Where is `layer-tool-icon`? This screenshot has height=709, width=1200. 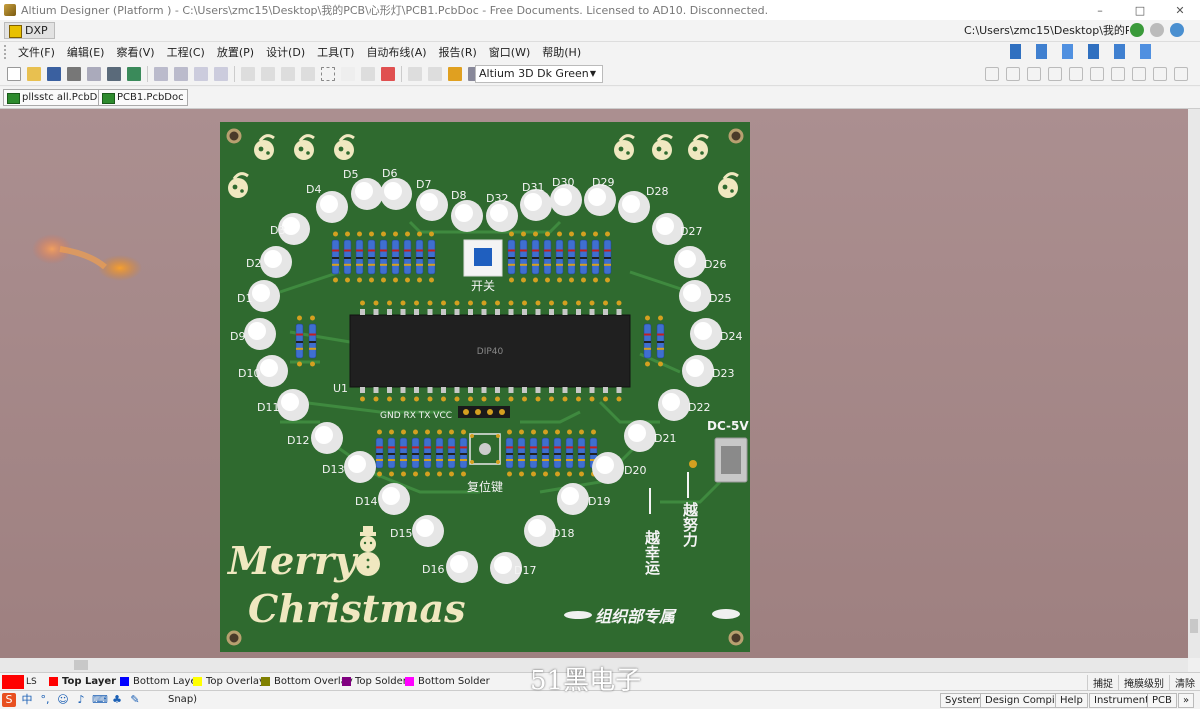
layer-tool-icon is located at coordinates (1099, 51).